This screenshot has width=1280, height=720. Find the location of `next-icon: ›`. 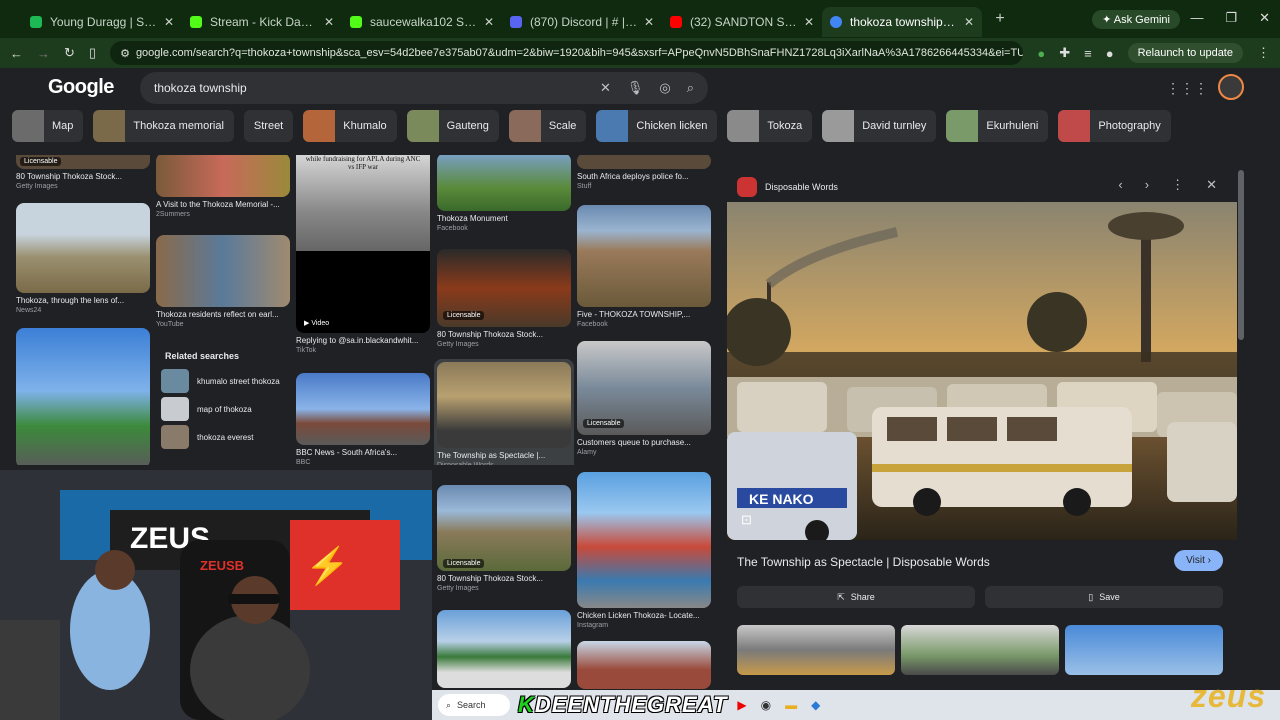

next-icon: › is located at coordinates (1147, 185).